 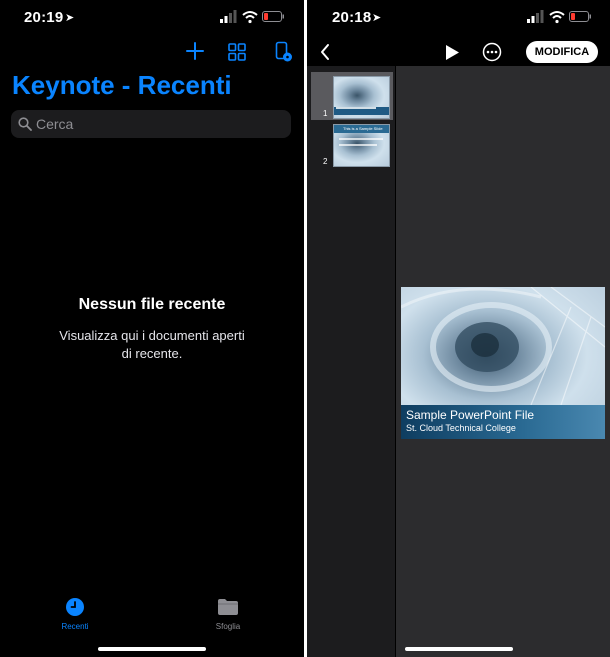 What do you see at coordinates (361, 145) in the screenshot?
I see `slide-thumbnail-2: This is a Sample Slide` at bounding box center [361, 145].